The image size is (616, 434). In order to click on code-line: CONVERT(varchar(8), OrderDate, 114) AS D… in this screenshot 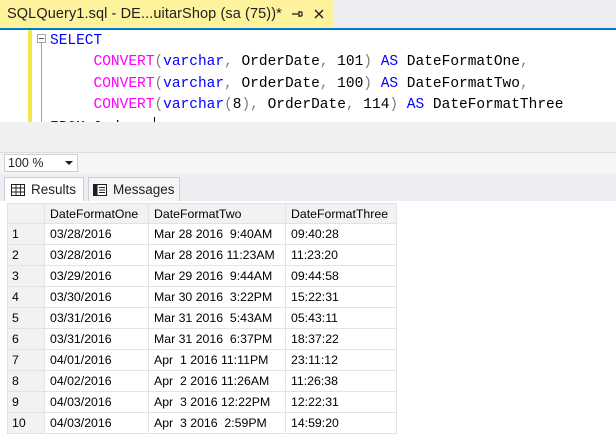, I will do `click(307, 105)`.